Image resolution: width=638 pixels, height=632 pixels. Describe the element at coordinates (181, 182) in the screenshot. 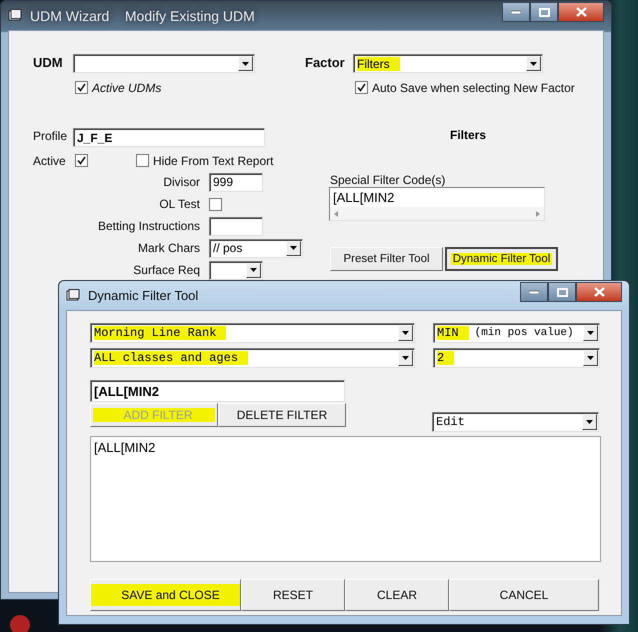

I see `field-label: Divisor` at that location.